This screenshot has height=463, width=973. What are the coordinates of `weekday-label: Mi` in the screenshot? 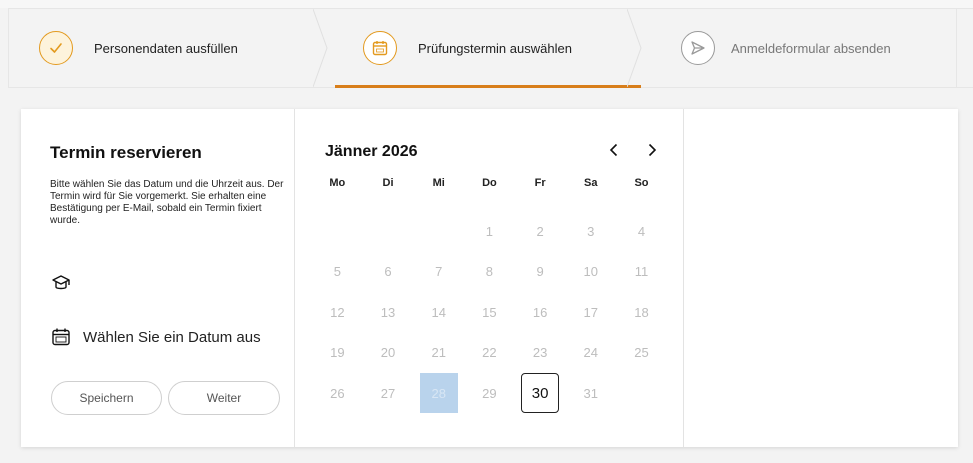 It's located at (438, 183).